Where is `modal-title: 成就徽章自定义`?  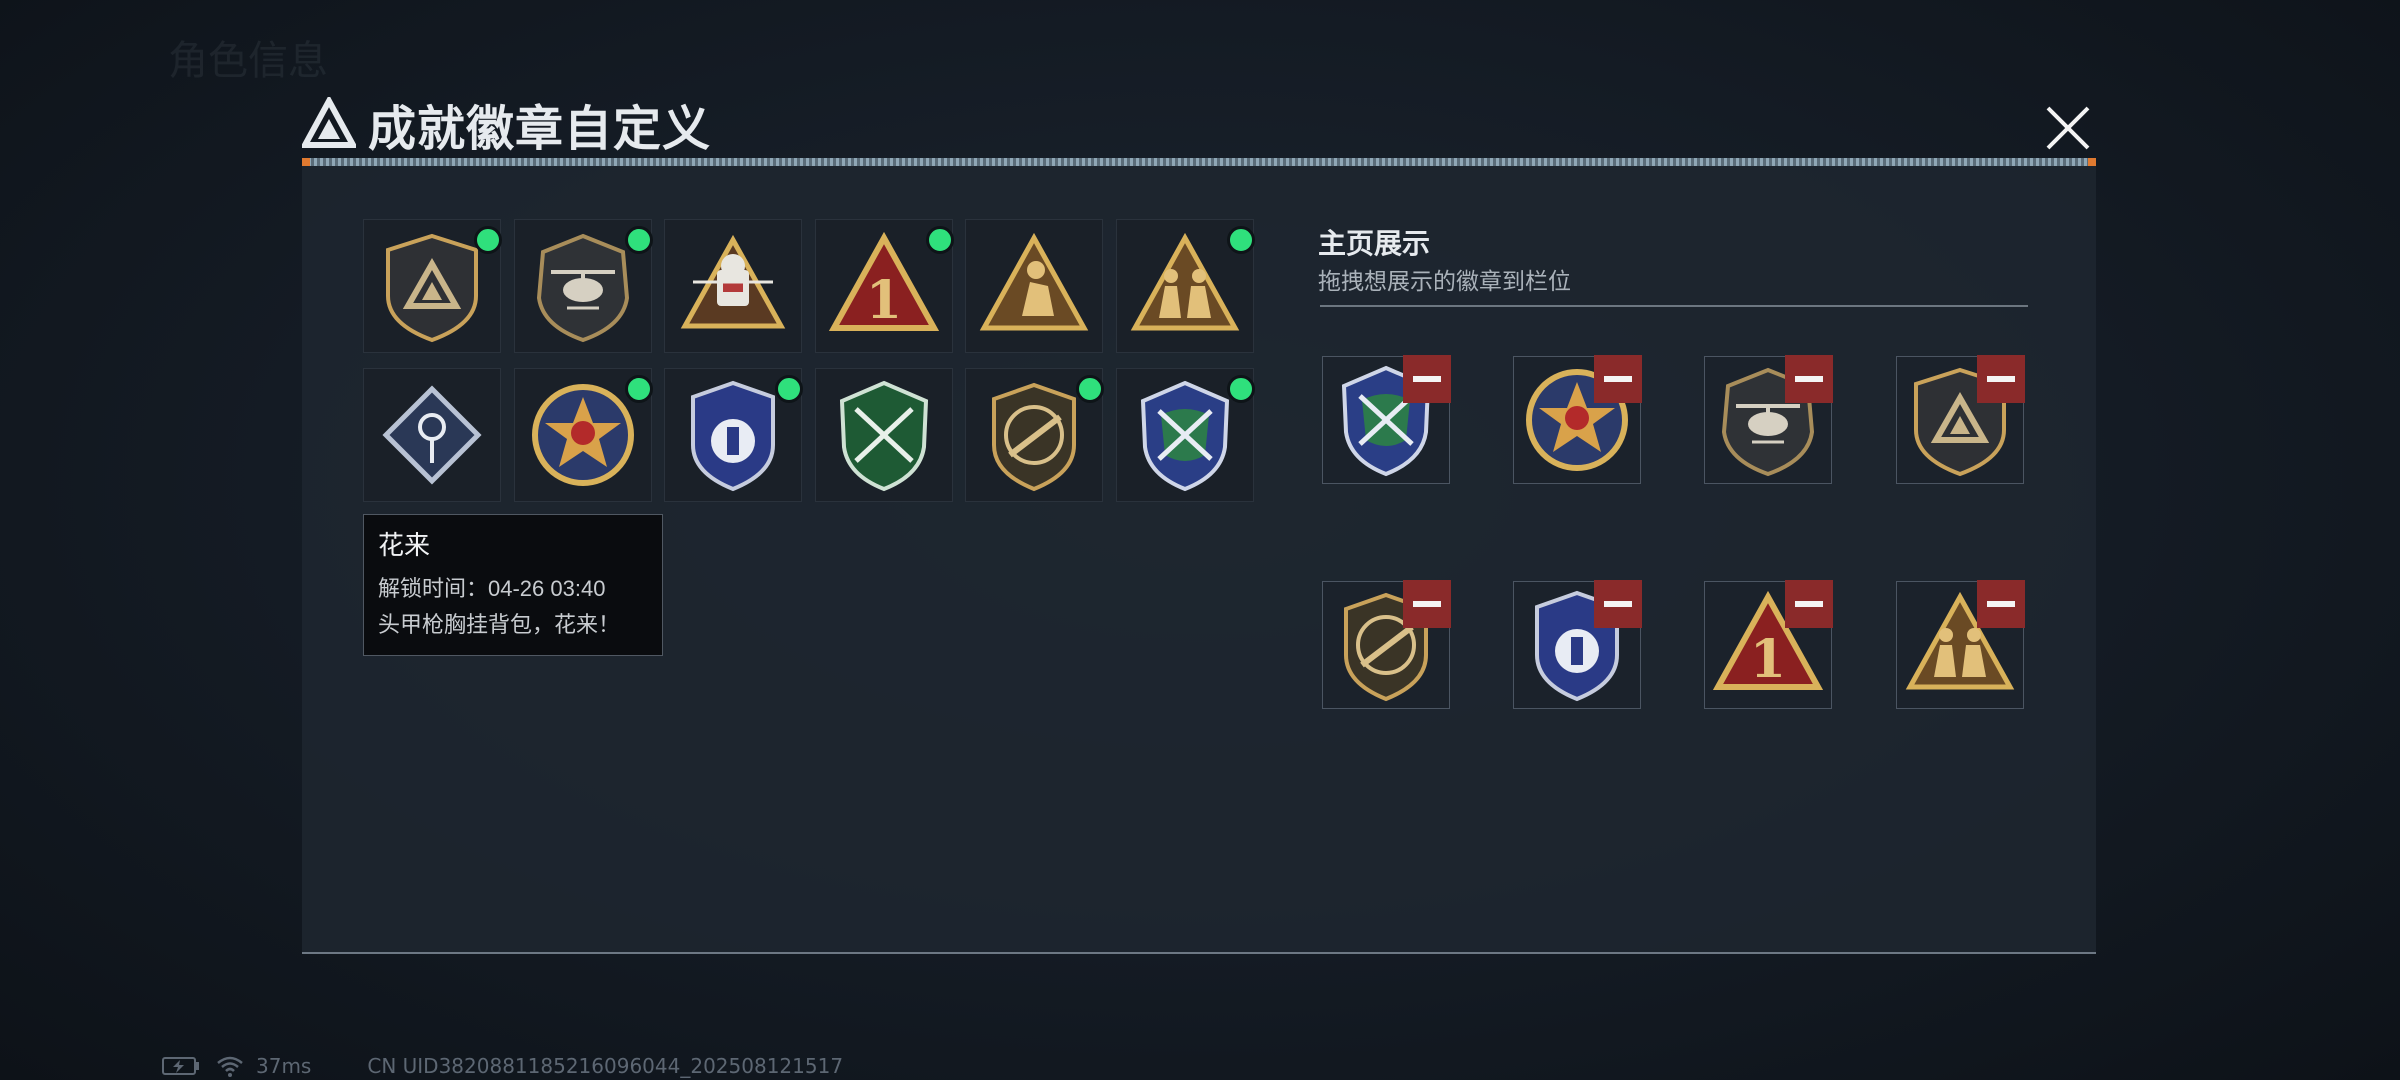
modal-title: 成就徽章自定义 is located at coordinates (506, 125).